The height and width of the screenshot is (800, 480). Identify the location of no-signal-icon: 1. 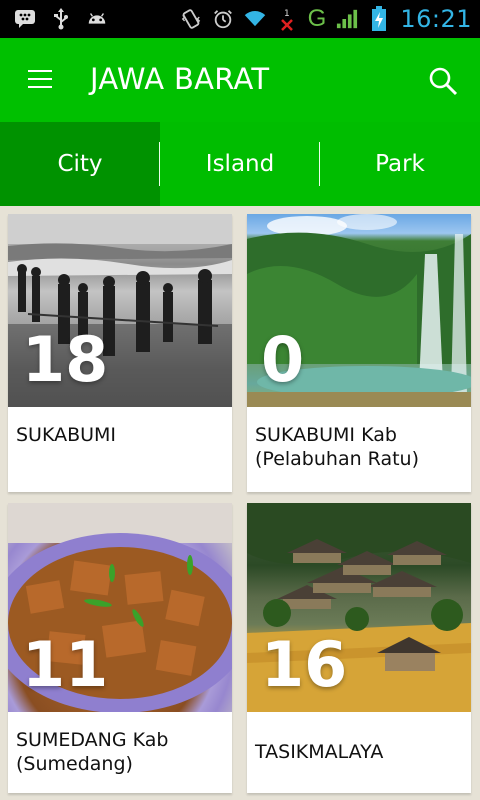
(287, 19).